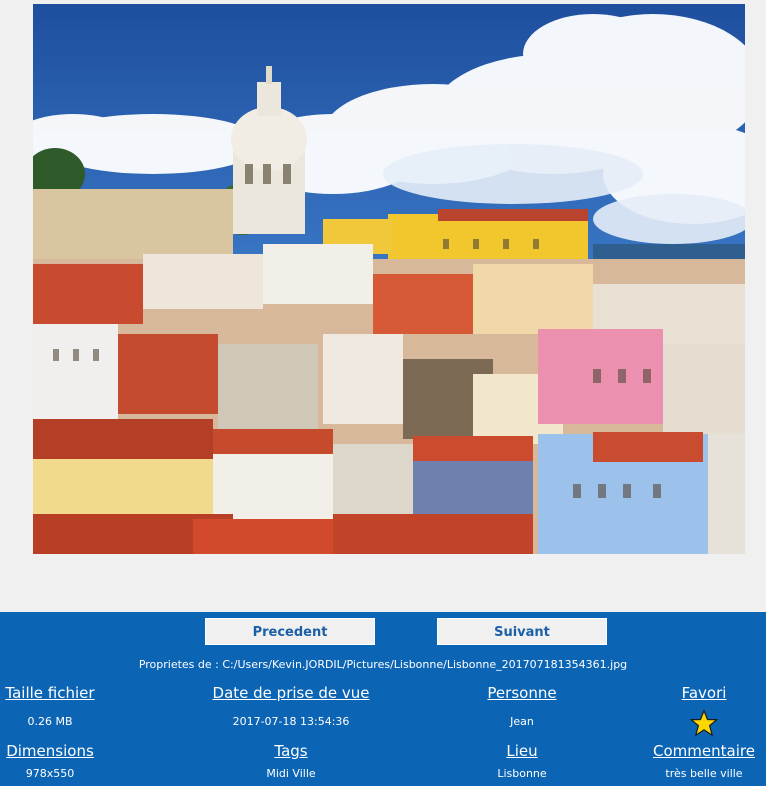 The width and height of the screenshot is (766, 786). Describe the element at coordinates (522, 721) in the screenshot. I see `person-value: Jean` at that location.